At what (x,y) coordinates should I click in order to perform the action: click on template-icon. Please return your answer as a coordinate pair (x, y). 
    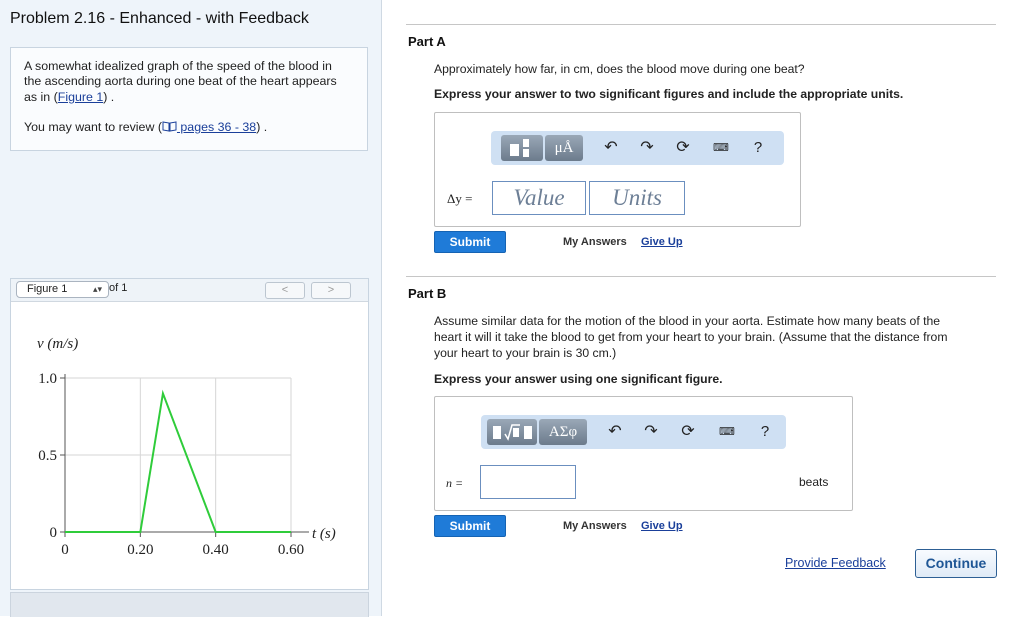
    Looking at the image, I should click on (519, 148).